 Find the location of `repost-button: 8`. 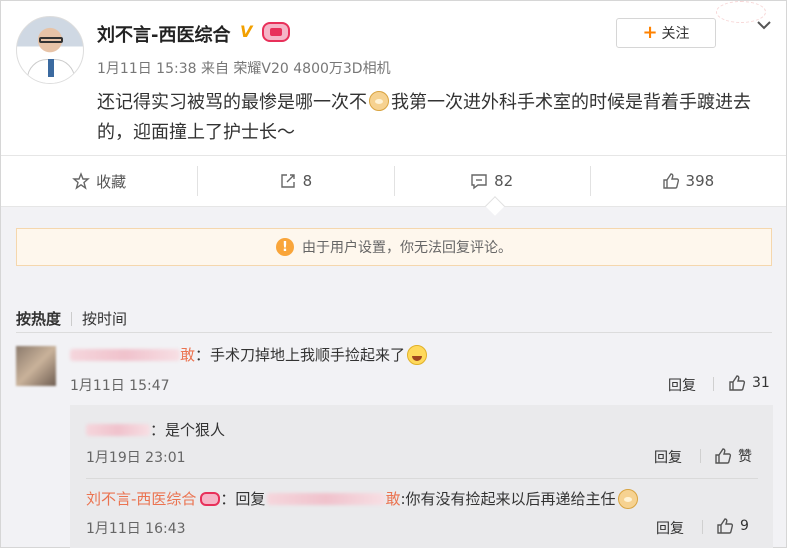

repost-button: 8 is located at coordinates (295, 181).